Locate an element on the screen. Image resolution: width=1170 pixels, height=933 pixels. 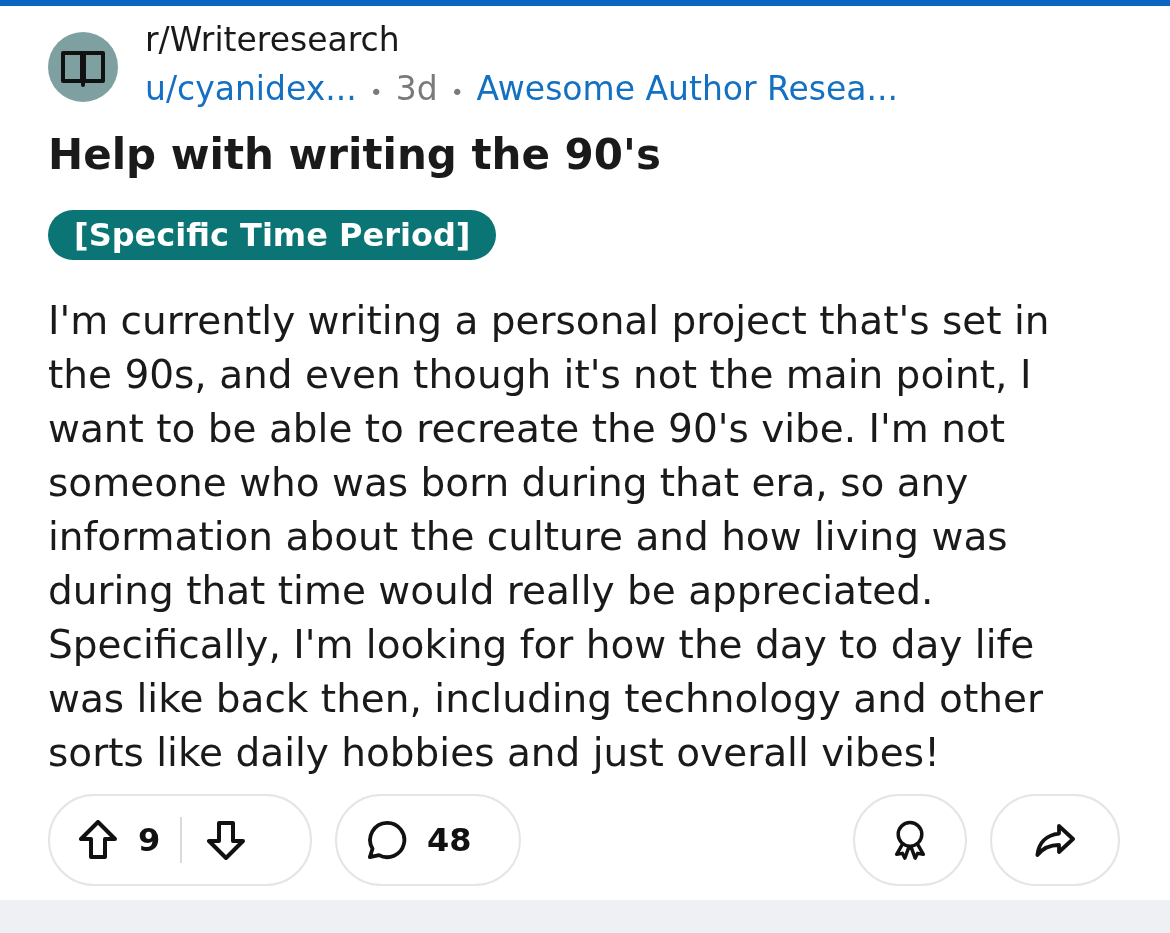
arrow-down-icon is located at coordinates (226, 840).